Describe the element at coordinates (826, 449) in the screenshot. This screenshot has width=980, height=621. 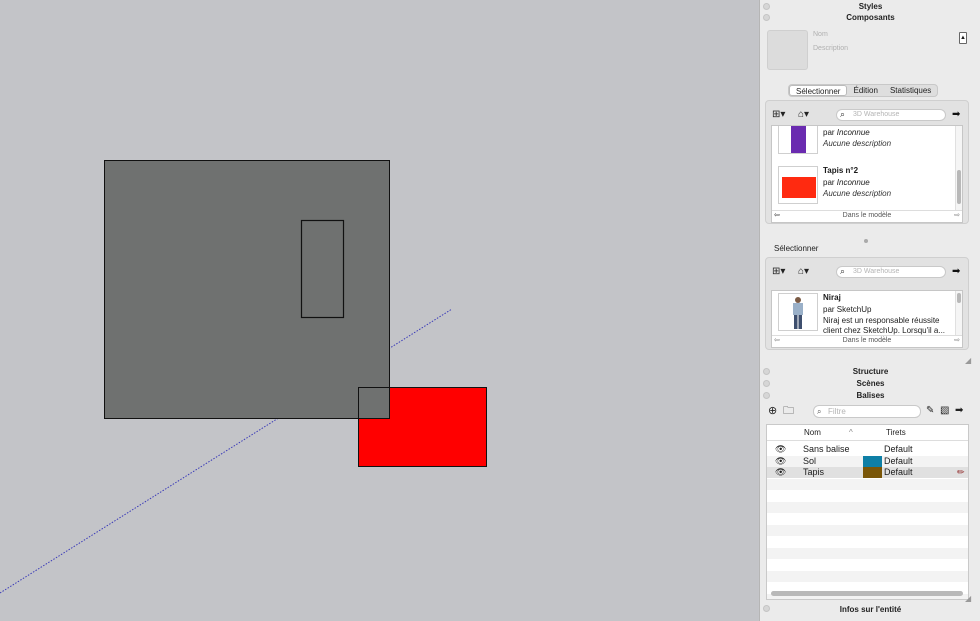
I see `tag-name: Sans balise` at that location.